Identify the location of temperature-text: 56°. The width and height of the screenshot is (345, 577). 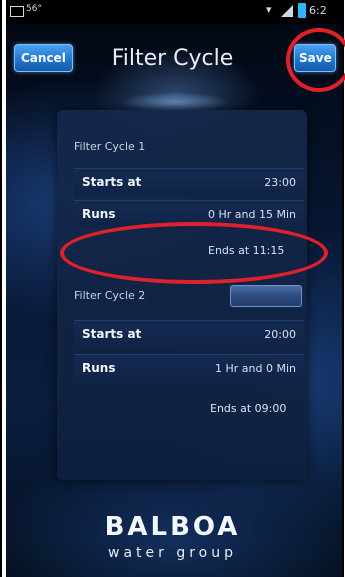
(34, 9).